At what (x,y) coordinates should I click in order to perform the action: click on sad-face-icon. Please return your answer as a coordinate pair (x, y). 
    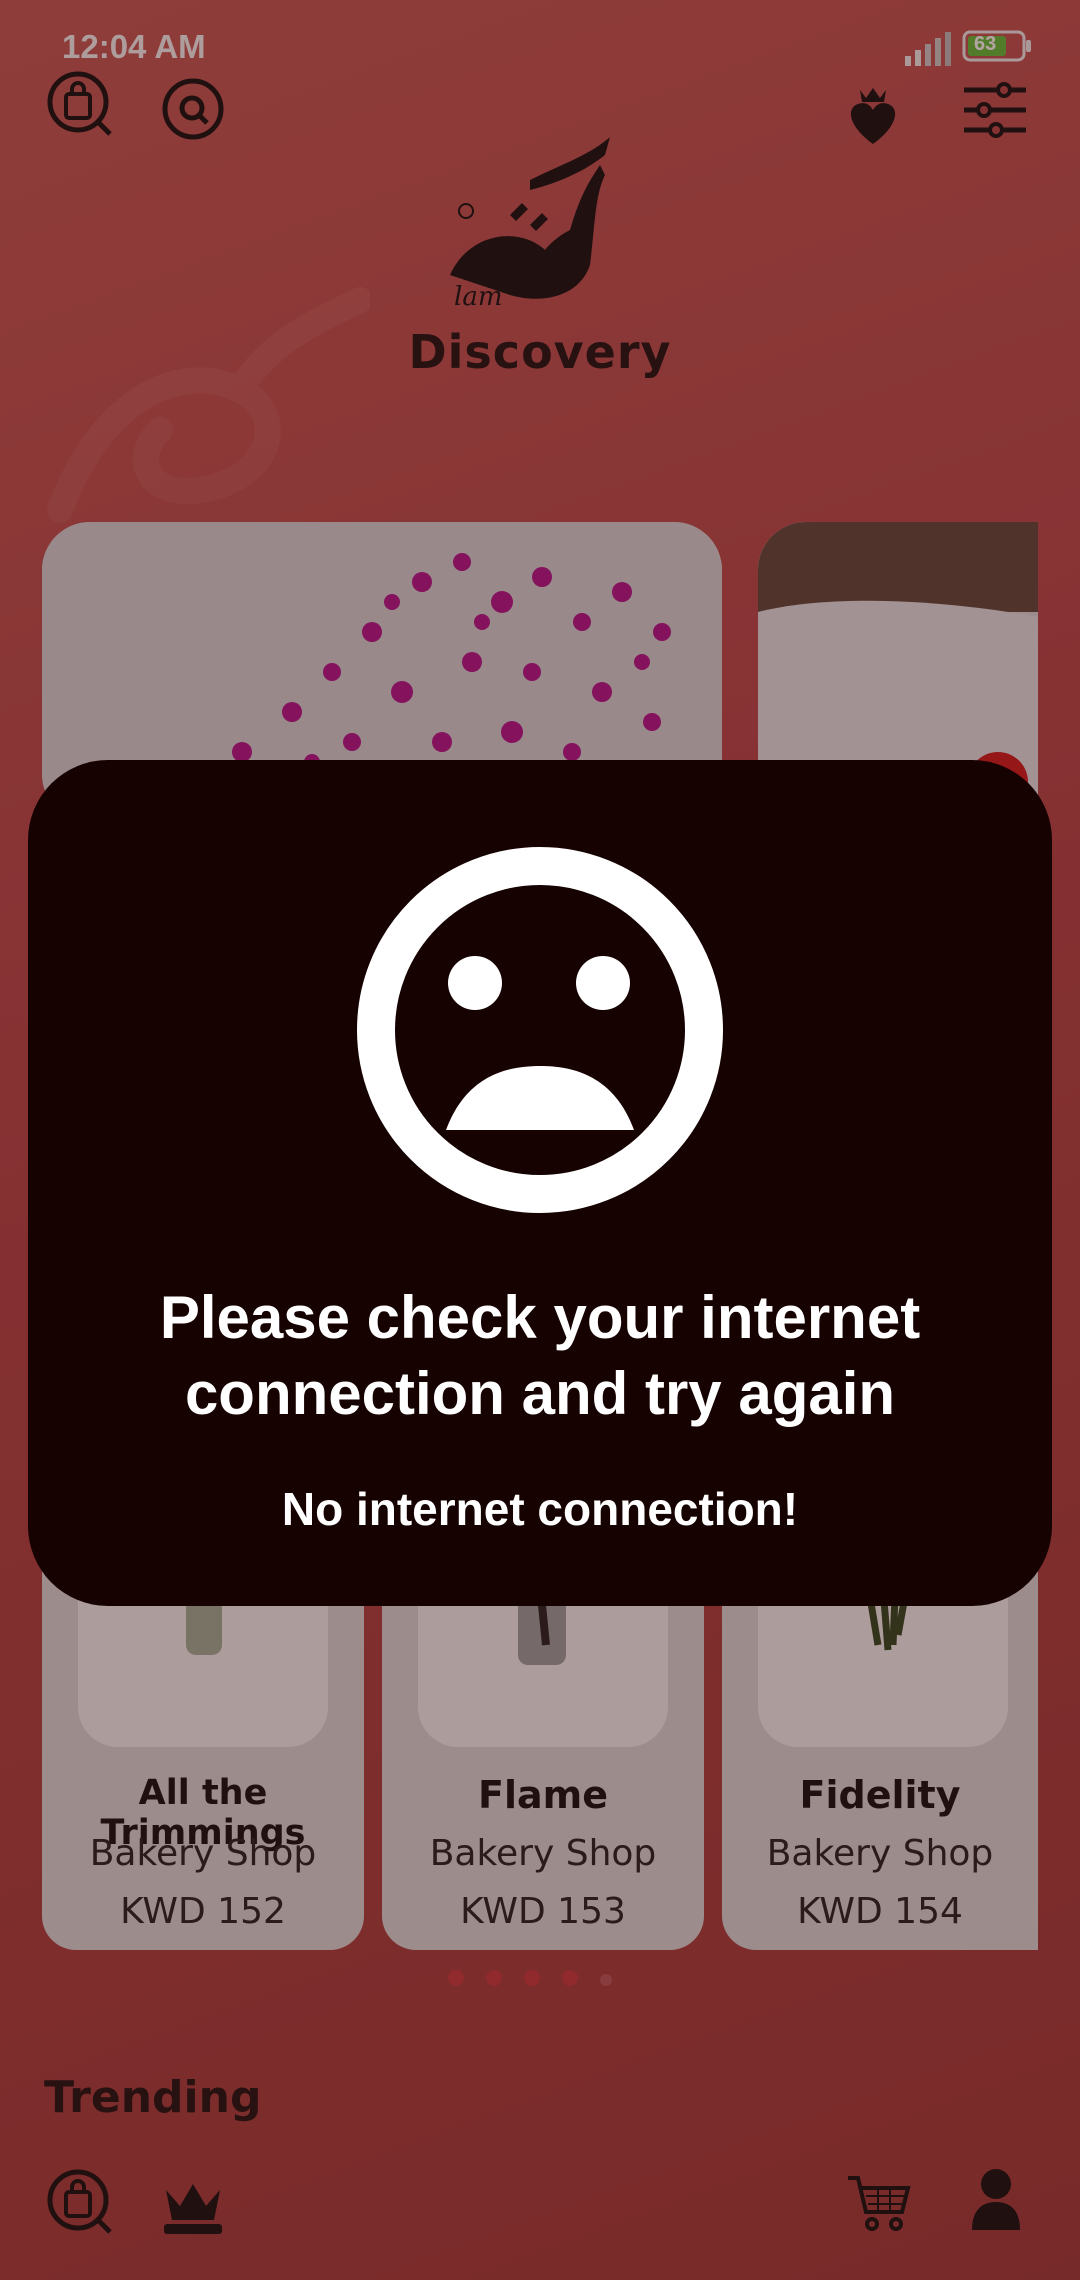
    Looking at the image, I should click on (540, 1030).